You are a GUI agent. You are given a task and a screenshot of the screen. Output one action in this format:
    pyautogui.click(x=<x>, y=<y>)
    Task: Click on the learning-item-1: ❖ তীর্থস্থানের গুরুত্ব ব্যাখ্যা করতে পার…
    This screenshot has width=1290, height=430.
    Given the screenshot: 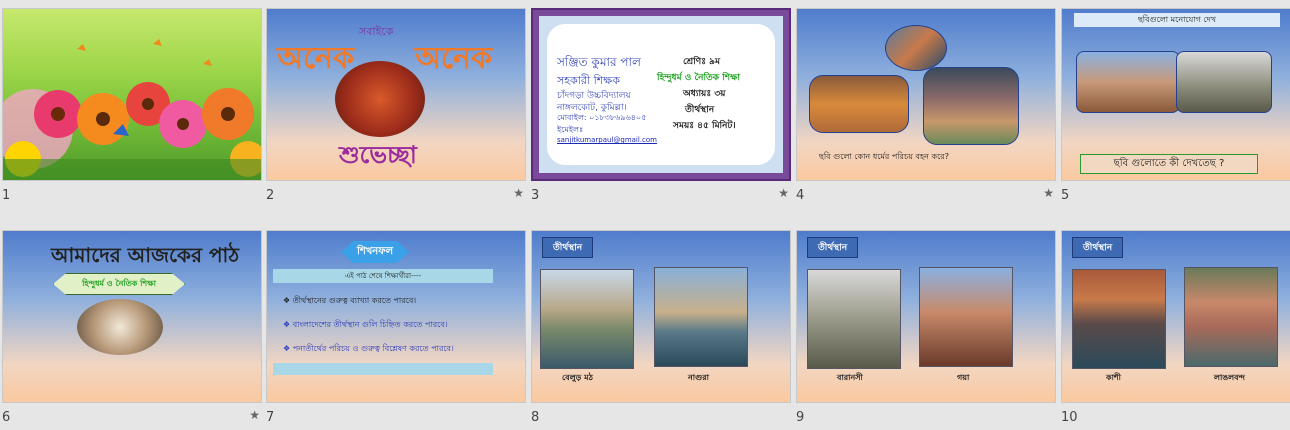 What is the action you would take?
    pyautogui.click(x=350, y=300)
    